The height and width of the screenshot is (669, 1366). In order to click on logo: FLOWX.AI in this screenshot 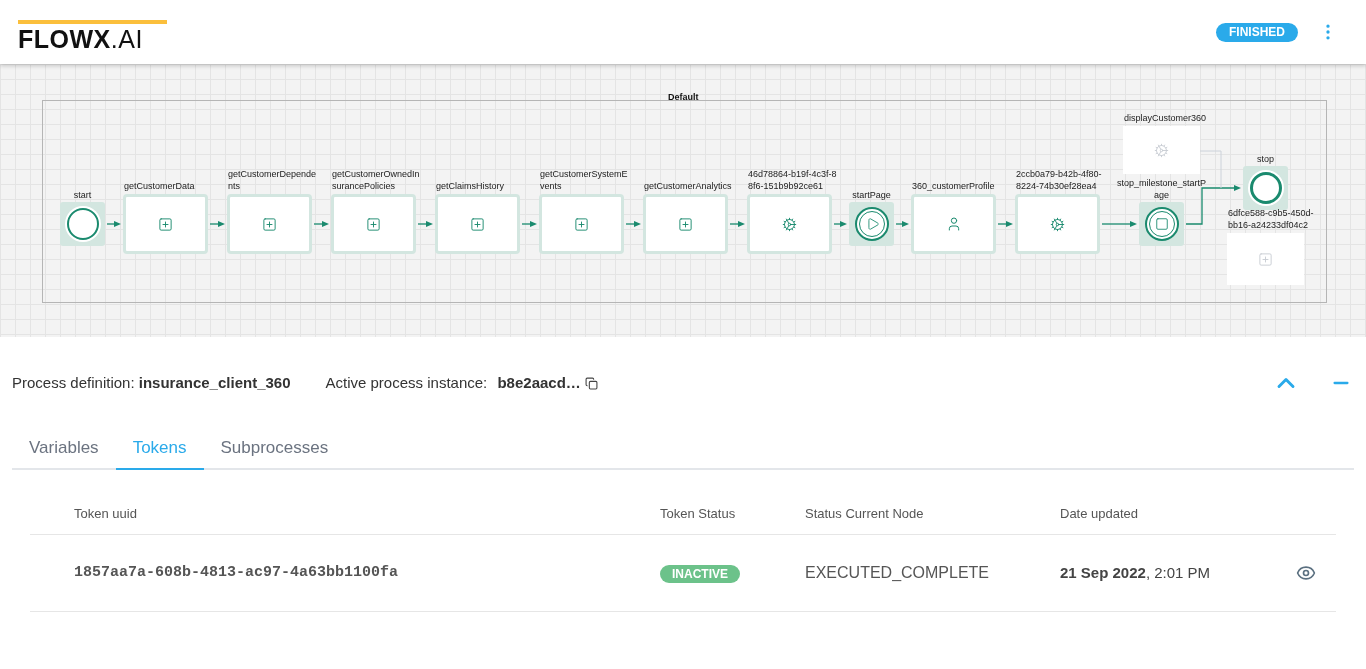, I will do `click(92, 38)`.